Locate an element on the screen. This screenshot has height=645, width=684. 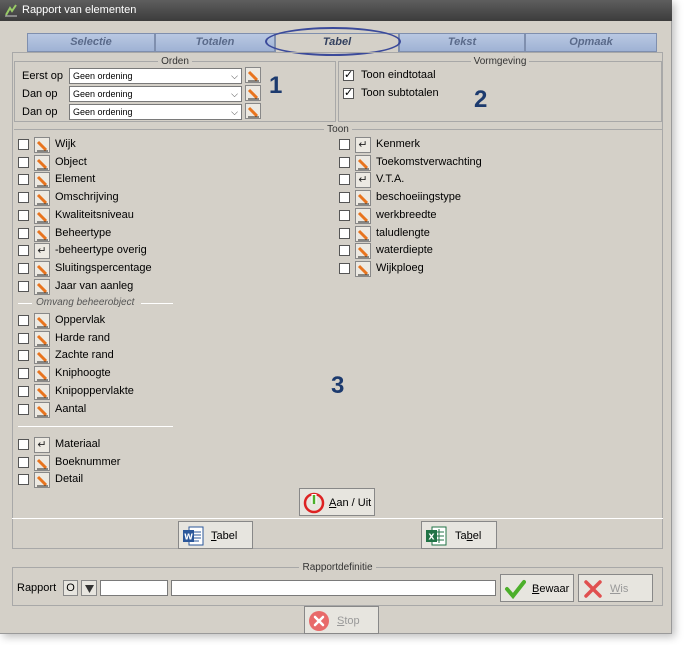
tab-tekst: Tekst is located at coordinates (462, 42).